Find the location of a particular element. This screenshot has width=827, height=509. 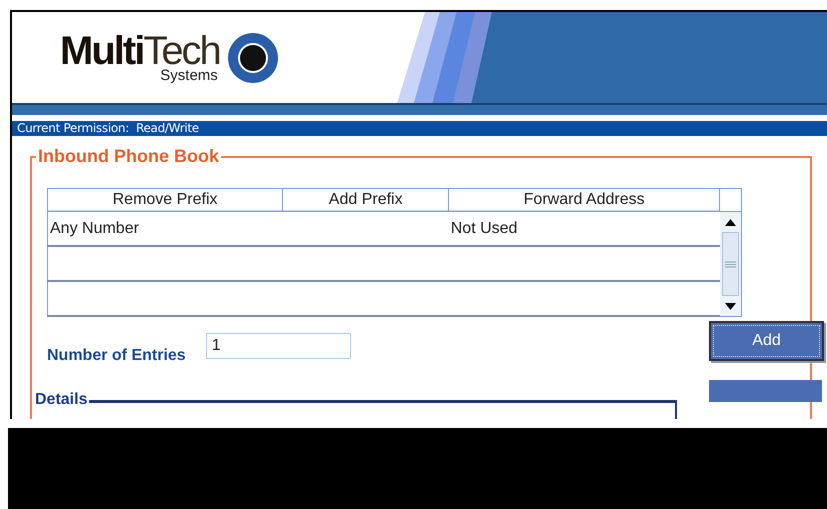

scrollbar is located at coordinates (731, 252).